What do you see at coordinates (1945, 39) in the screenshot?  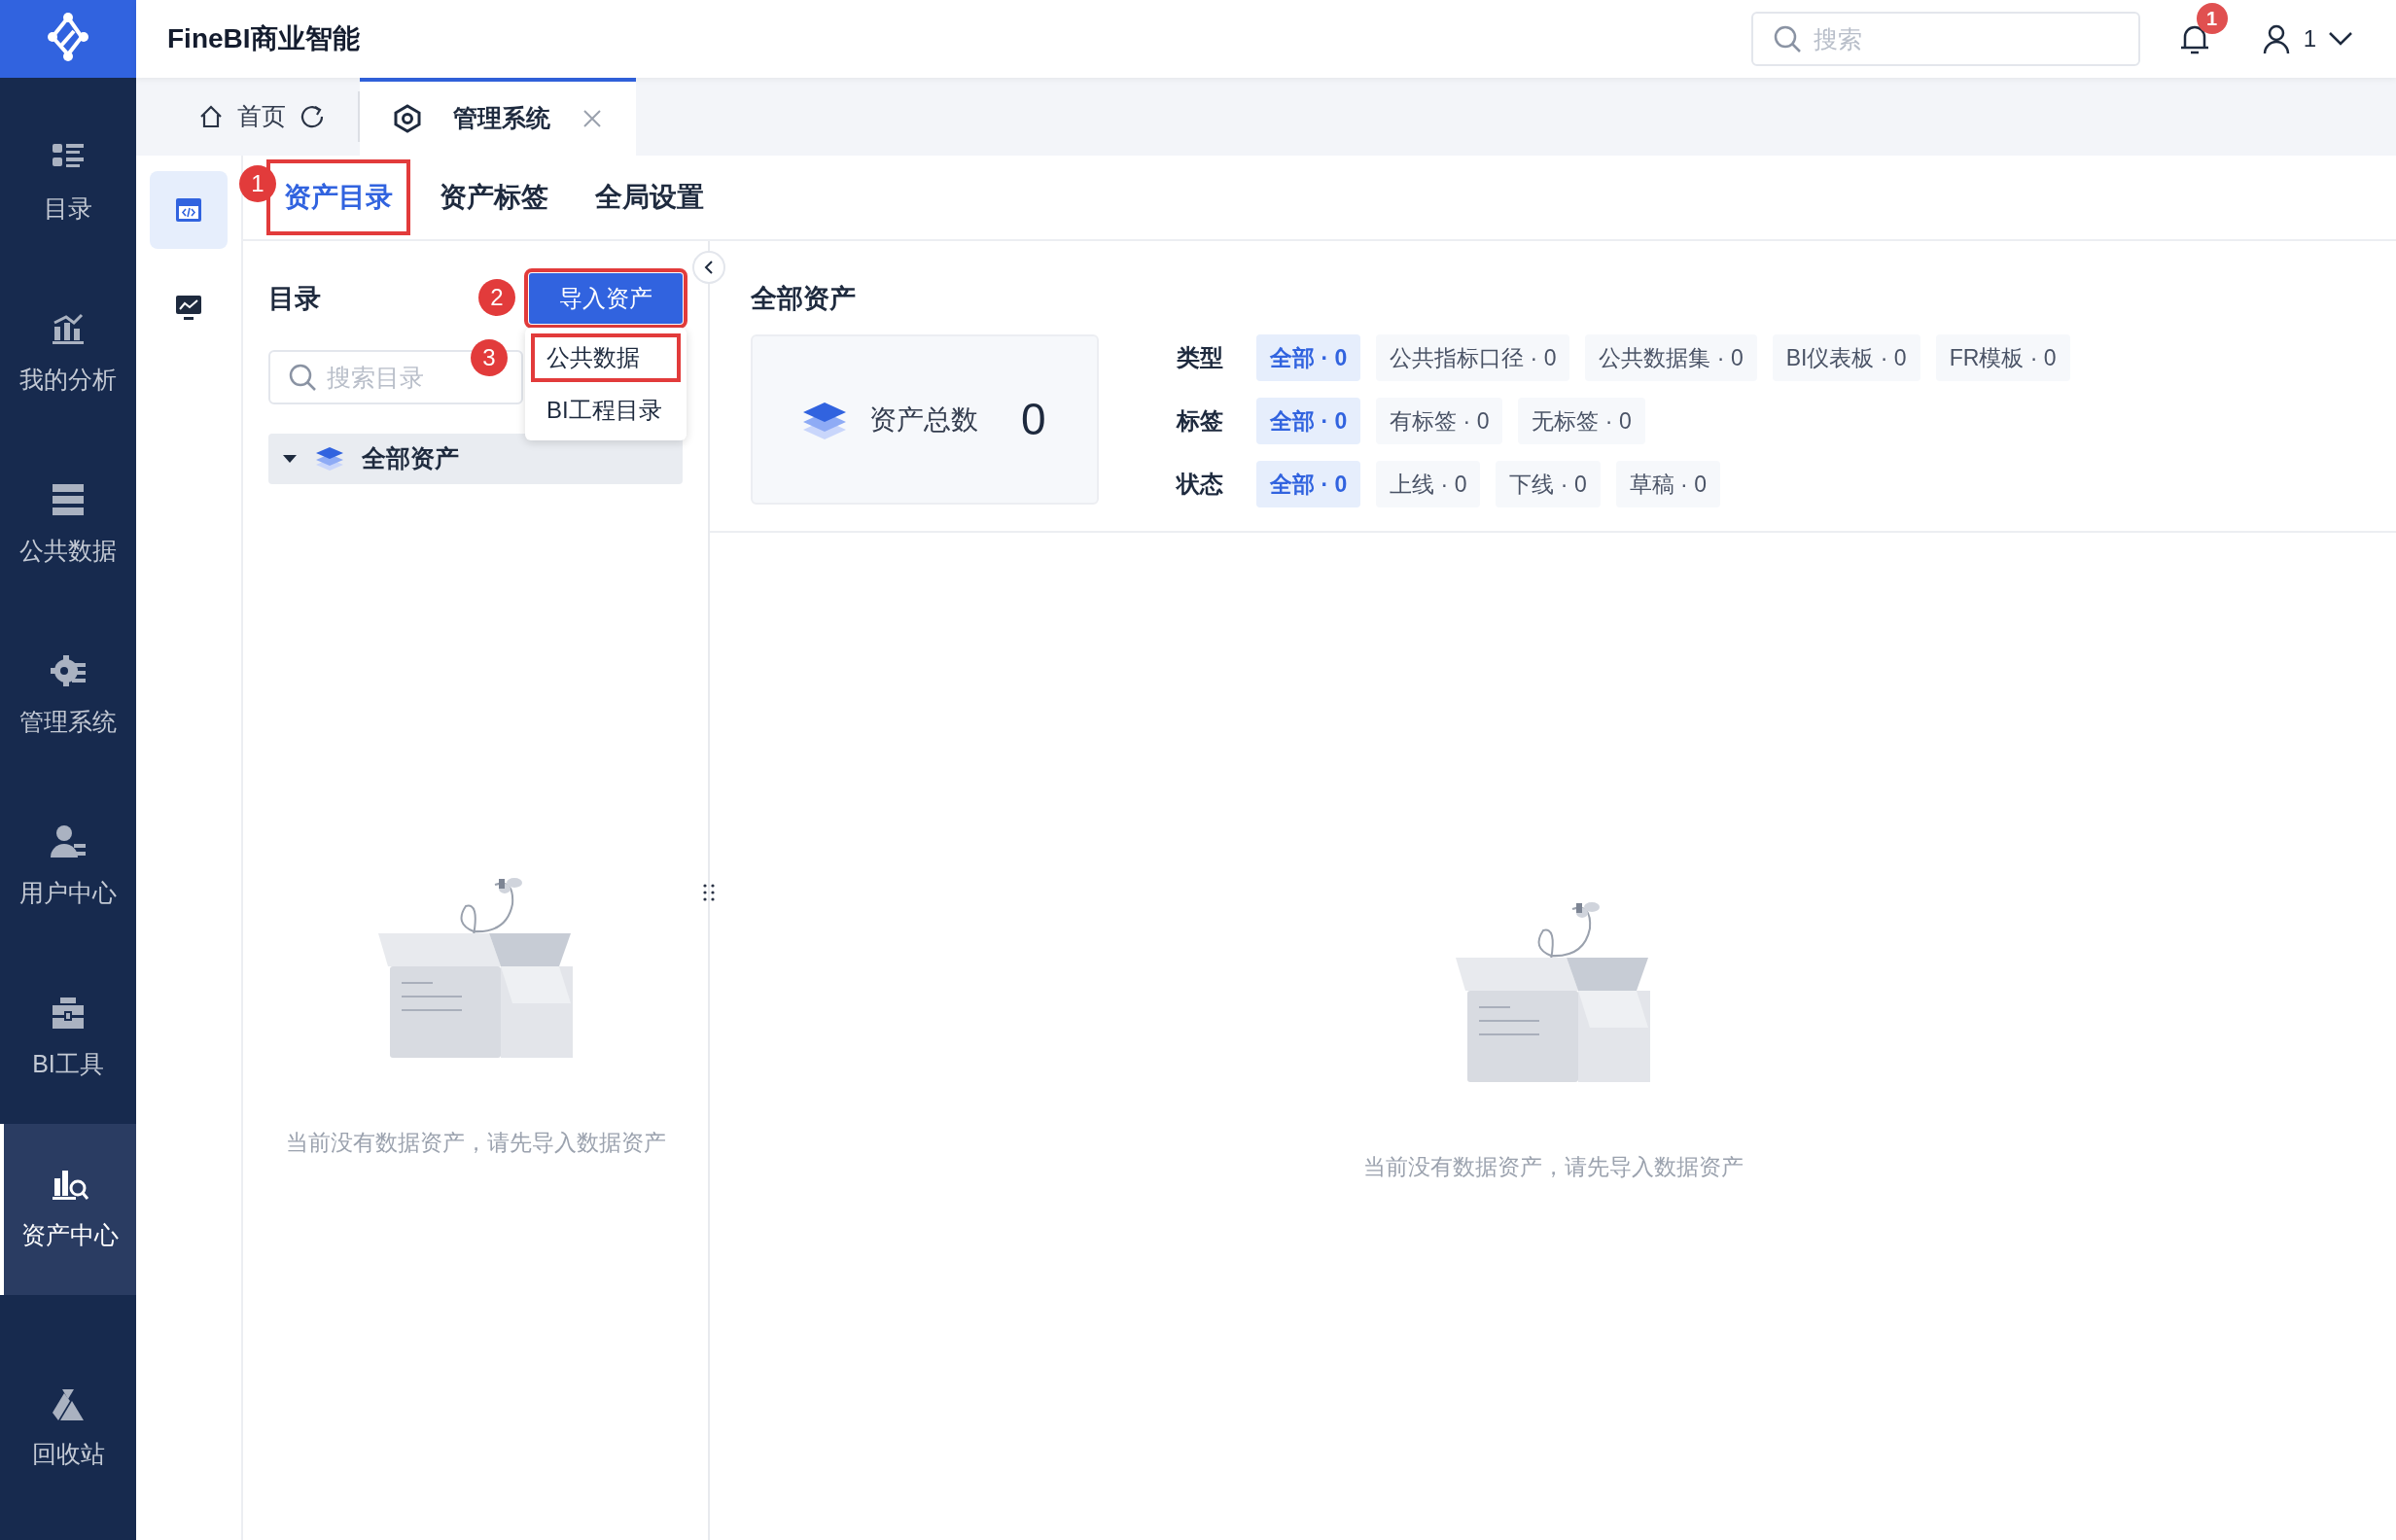 I see `search-field: 搜索` at bounding box center [1945, 39].